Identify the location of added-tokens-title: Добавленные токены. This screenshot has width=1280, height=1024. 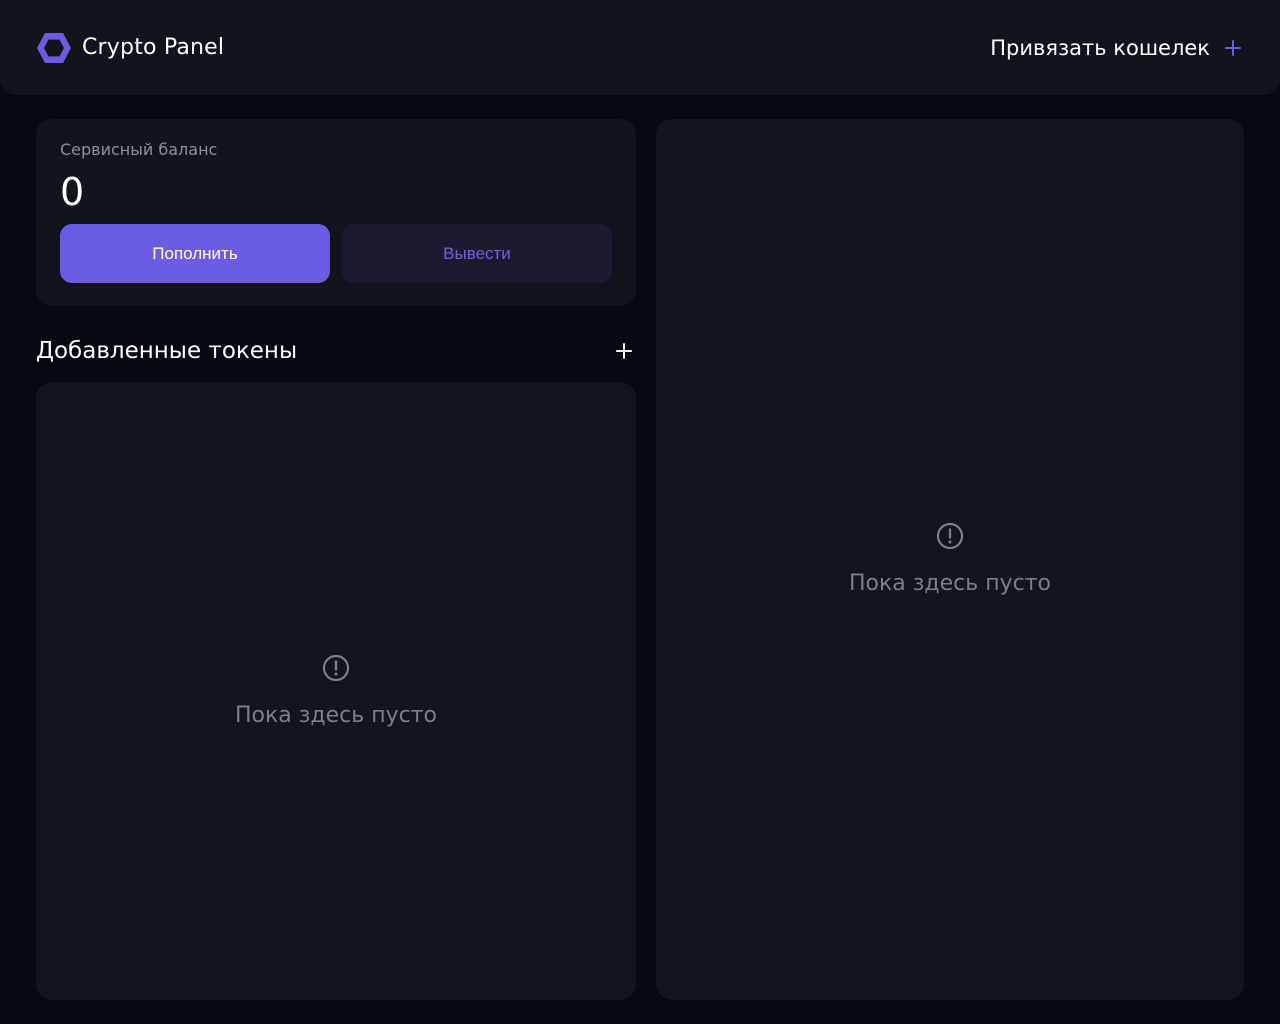
(167, 351).